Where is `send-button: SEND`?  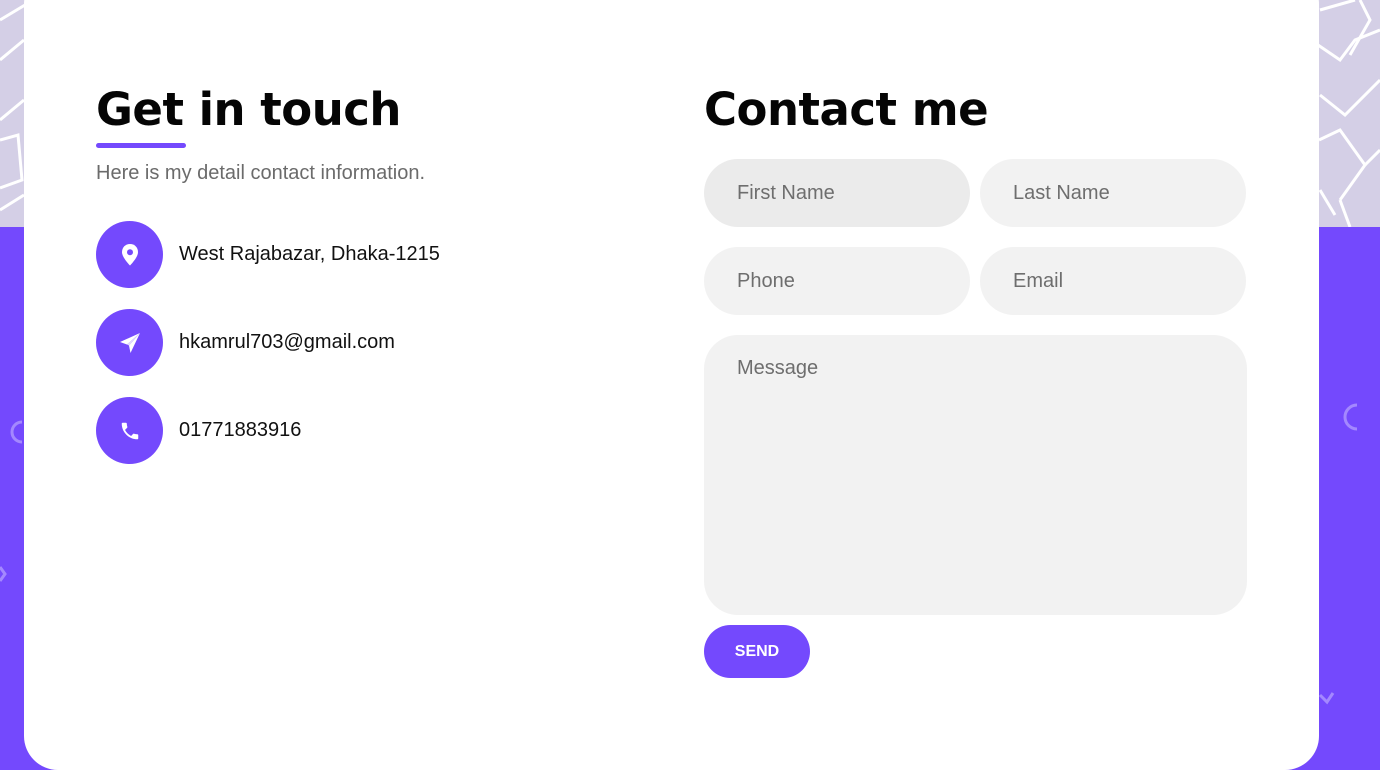 send-button: SEND is located at coordinates (757, 651).